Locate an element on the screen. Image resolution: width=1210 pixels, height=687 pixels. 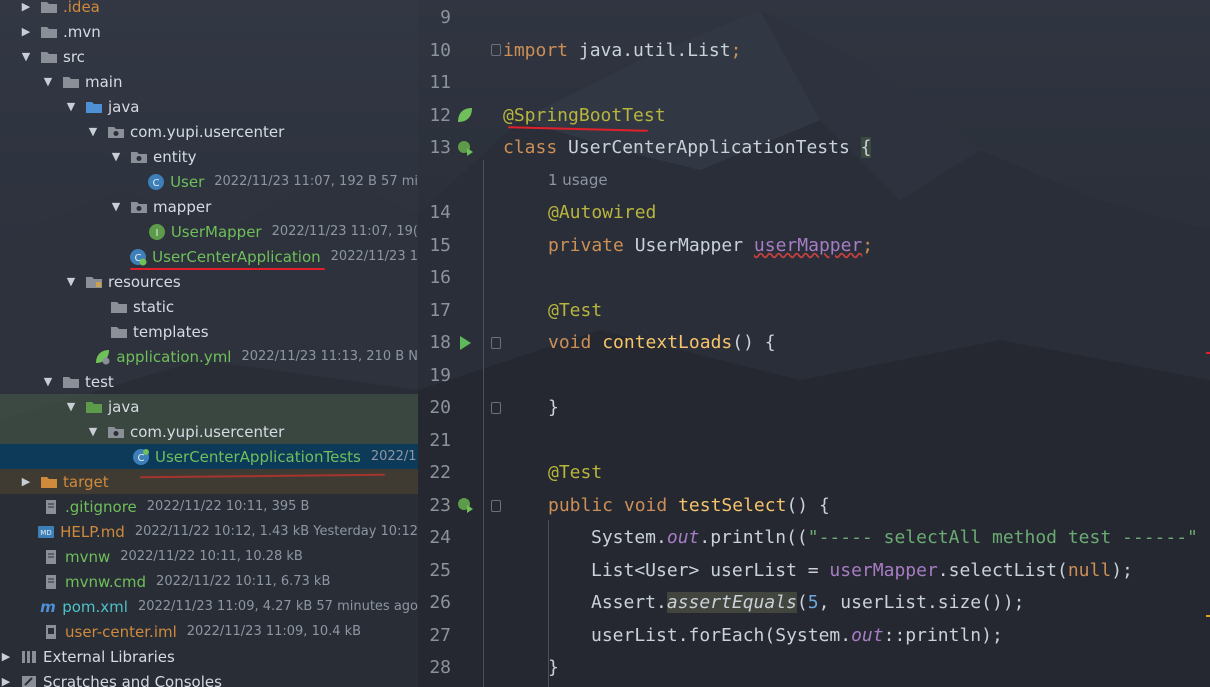
code-line-17: @Test is located at coordinates (575, 310).